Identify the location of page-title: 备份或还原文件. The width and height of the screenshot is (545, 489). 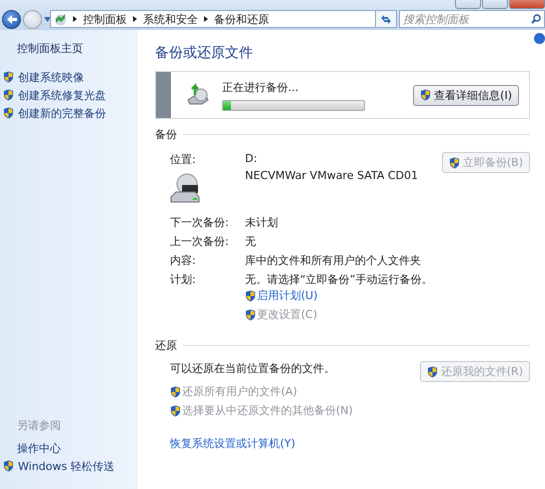
(204, 53).